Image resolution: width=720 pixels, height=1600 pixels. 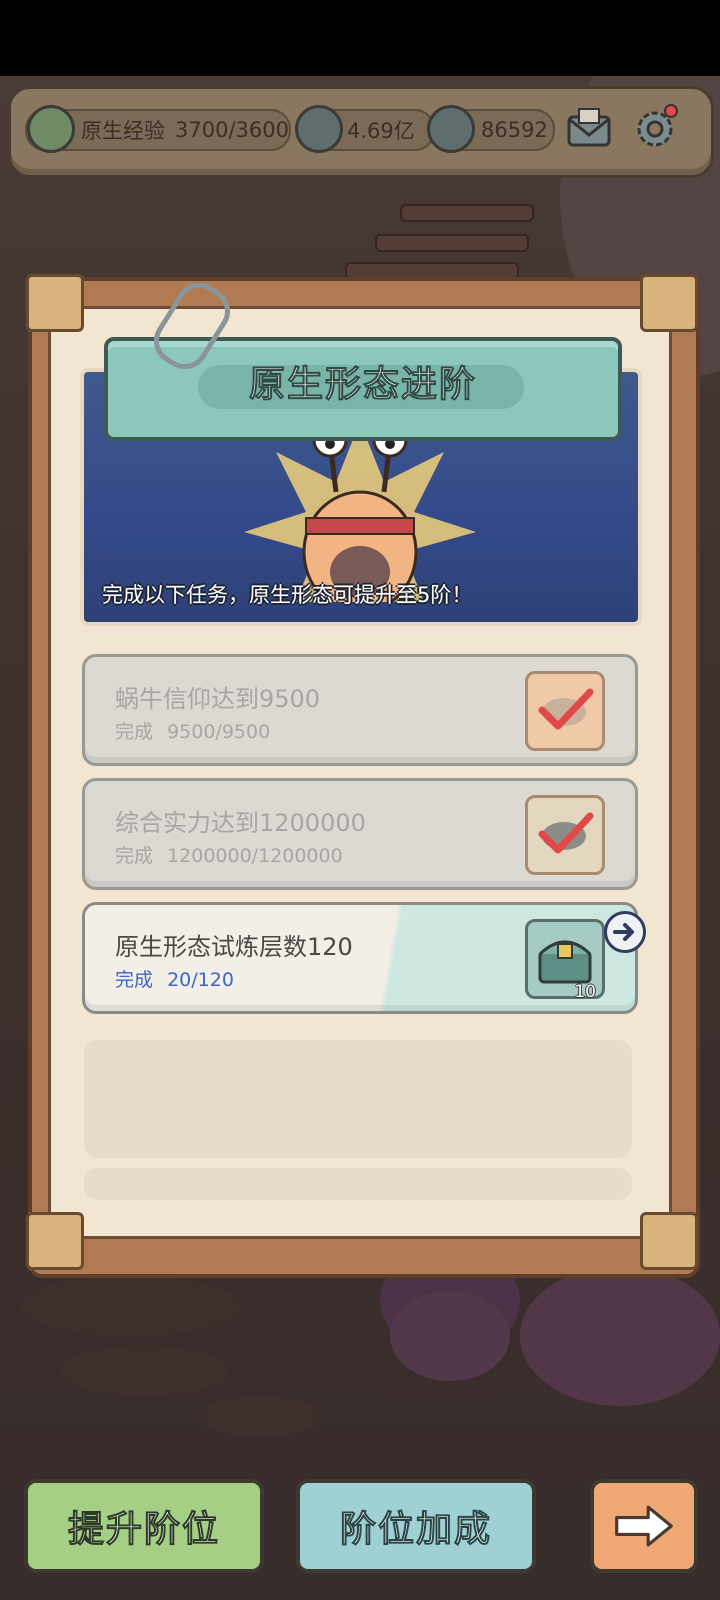 I want to click on task-progress: 完成 1200000/1200000, so click(x=229, y=854).